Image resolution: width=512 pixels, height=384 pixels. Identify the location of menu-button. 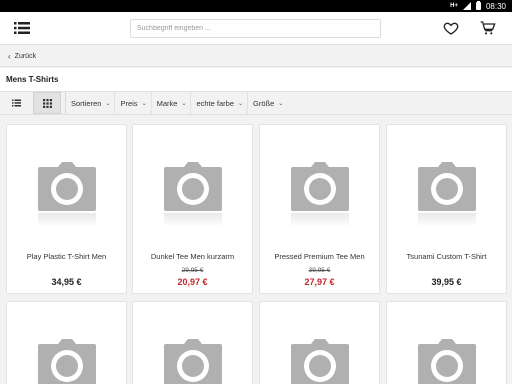
(22, 28).